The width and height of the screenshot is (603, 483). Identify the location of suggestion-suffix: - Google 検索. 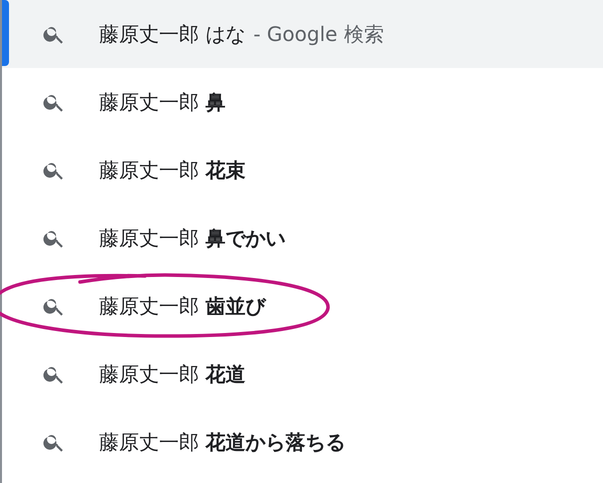
(318, 34).